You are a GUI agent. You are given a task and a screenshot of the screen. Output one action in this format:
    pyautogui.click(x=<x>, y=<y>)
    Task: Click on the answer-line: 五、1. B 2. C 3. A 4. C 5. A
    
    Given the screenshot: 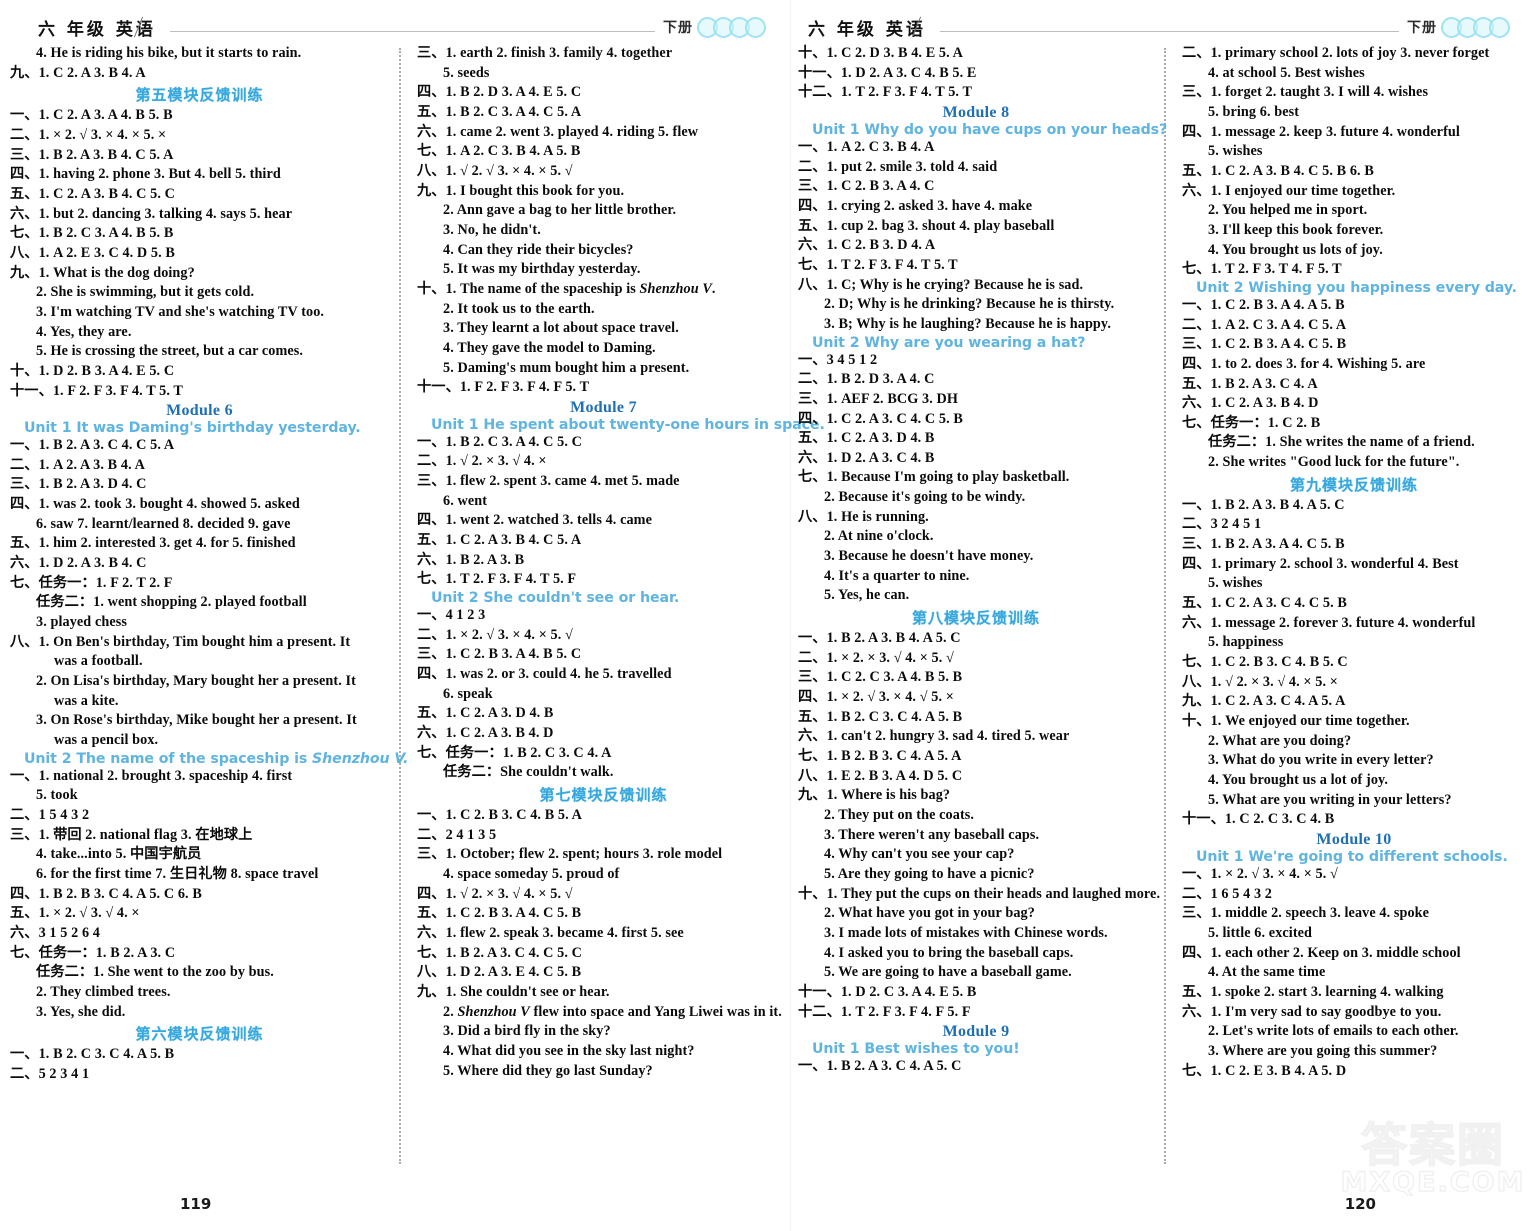 What is the action you would take?
    pyautogui.click(x=499, y=111)
    